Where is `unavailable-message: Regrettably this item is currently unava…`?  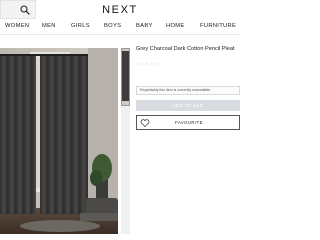 unavailable-message: Regrettably this item is currently unava… is located at coordinates (188, 90).